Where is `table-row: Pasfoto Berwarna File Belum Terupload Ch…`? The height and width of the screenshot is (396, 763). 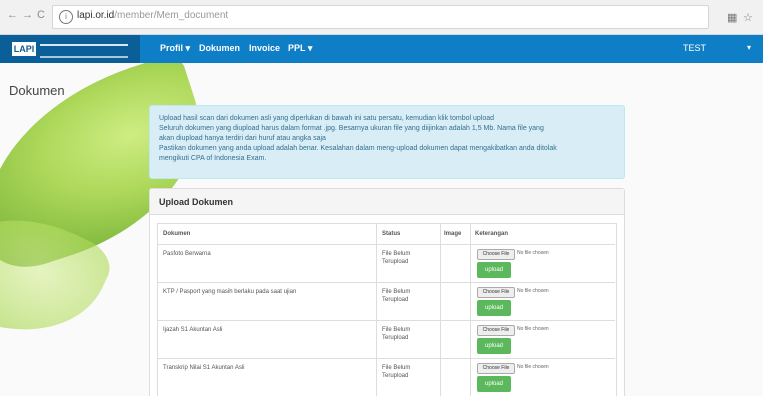 table-row: Pasfoto Berwarna File Belum Terupload Ch… is located at coordinates (386, 263).